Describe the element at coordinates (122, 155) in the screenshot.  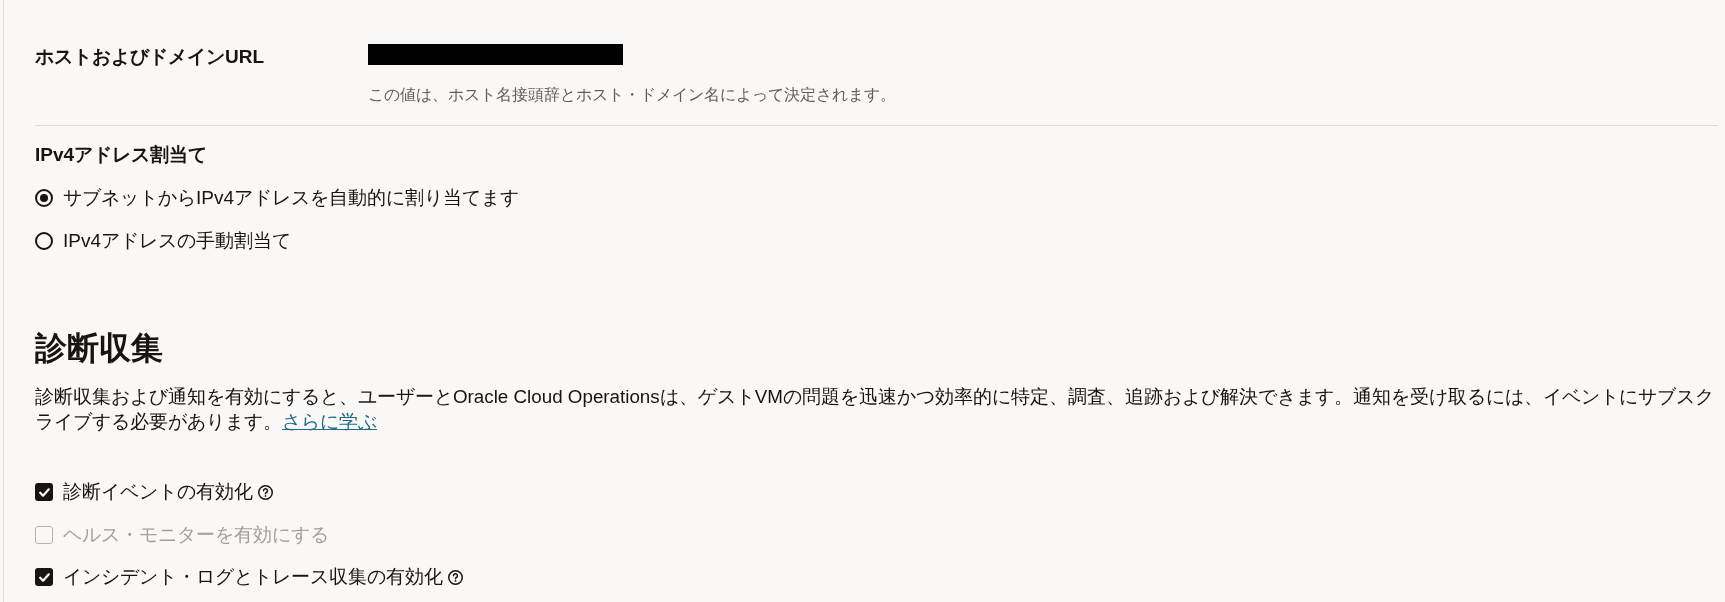
I see `group-label: IPv4アドレス割当て` at that location.